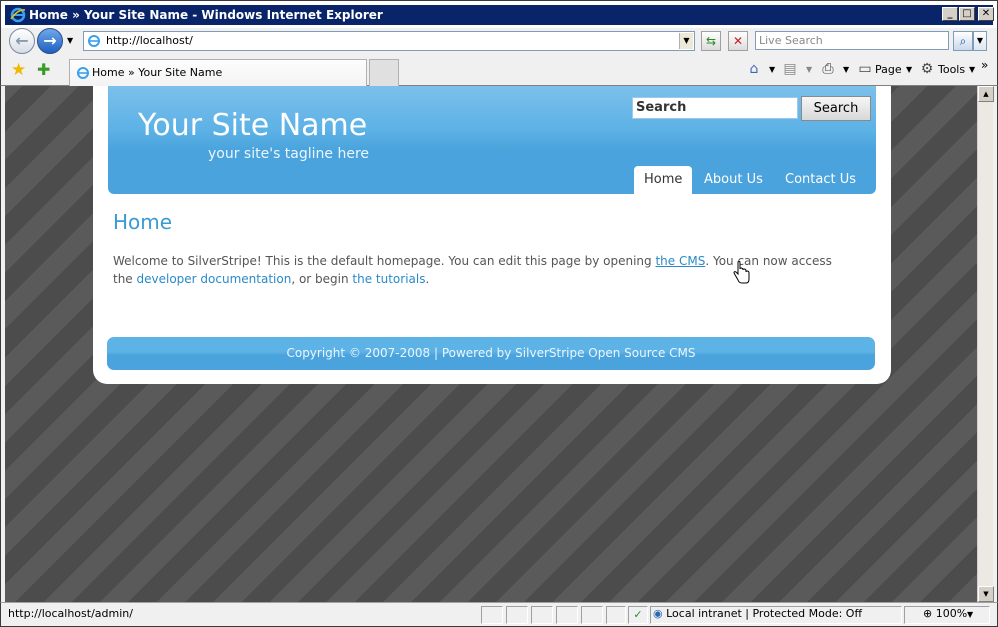 This screenshot has height=627, width=998. I want to click on tools-gear-icon: ⚙, so click(927, 69).